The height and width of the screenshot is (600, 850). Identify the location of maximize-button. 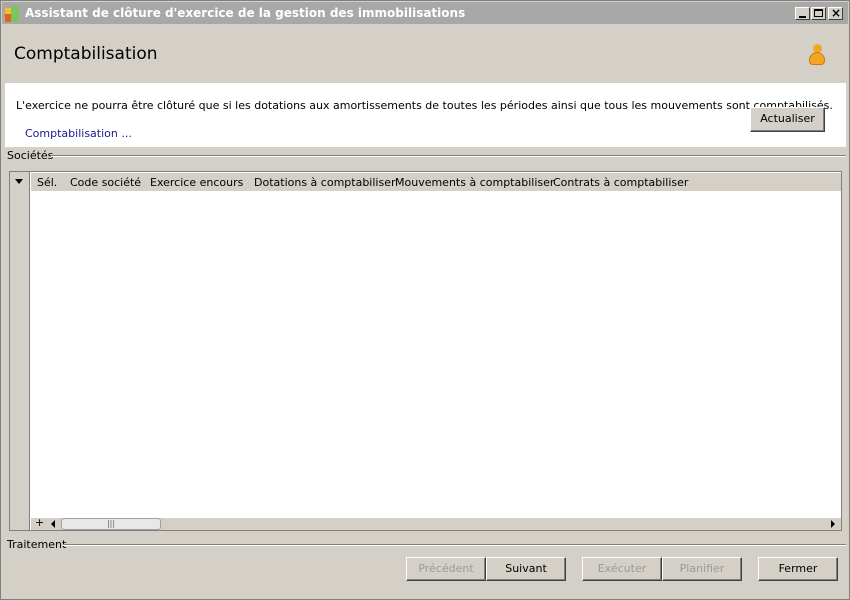
(818, 13).